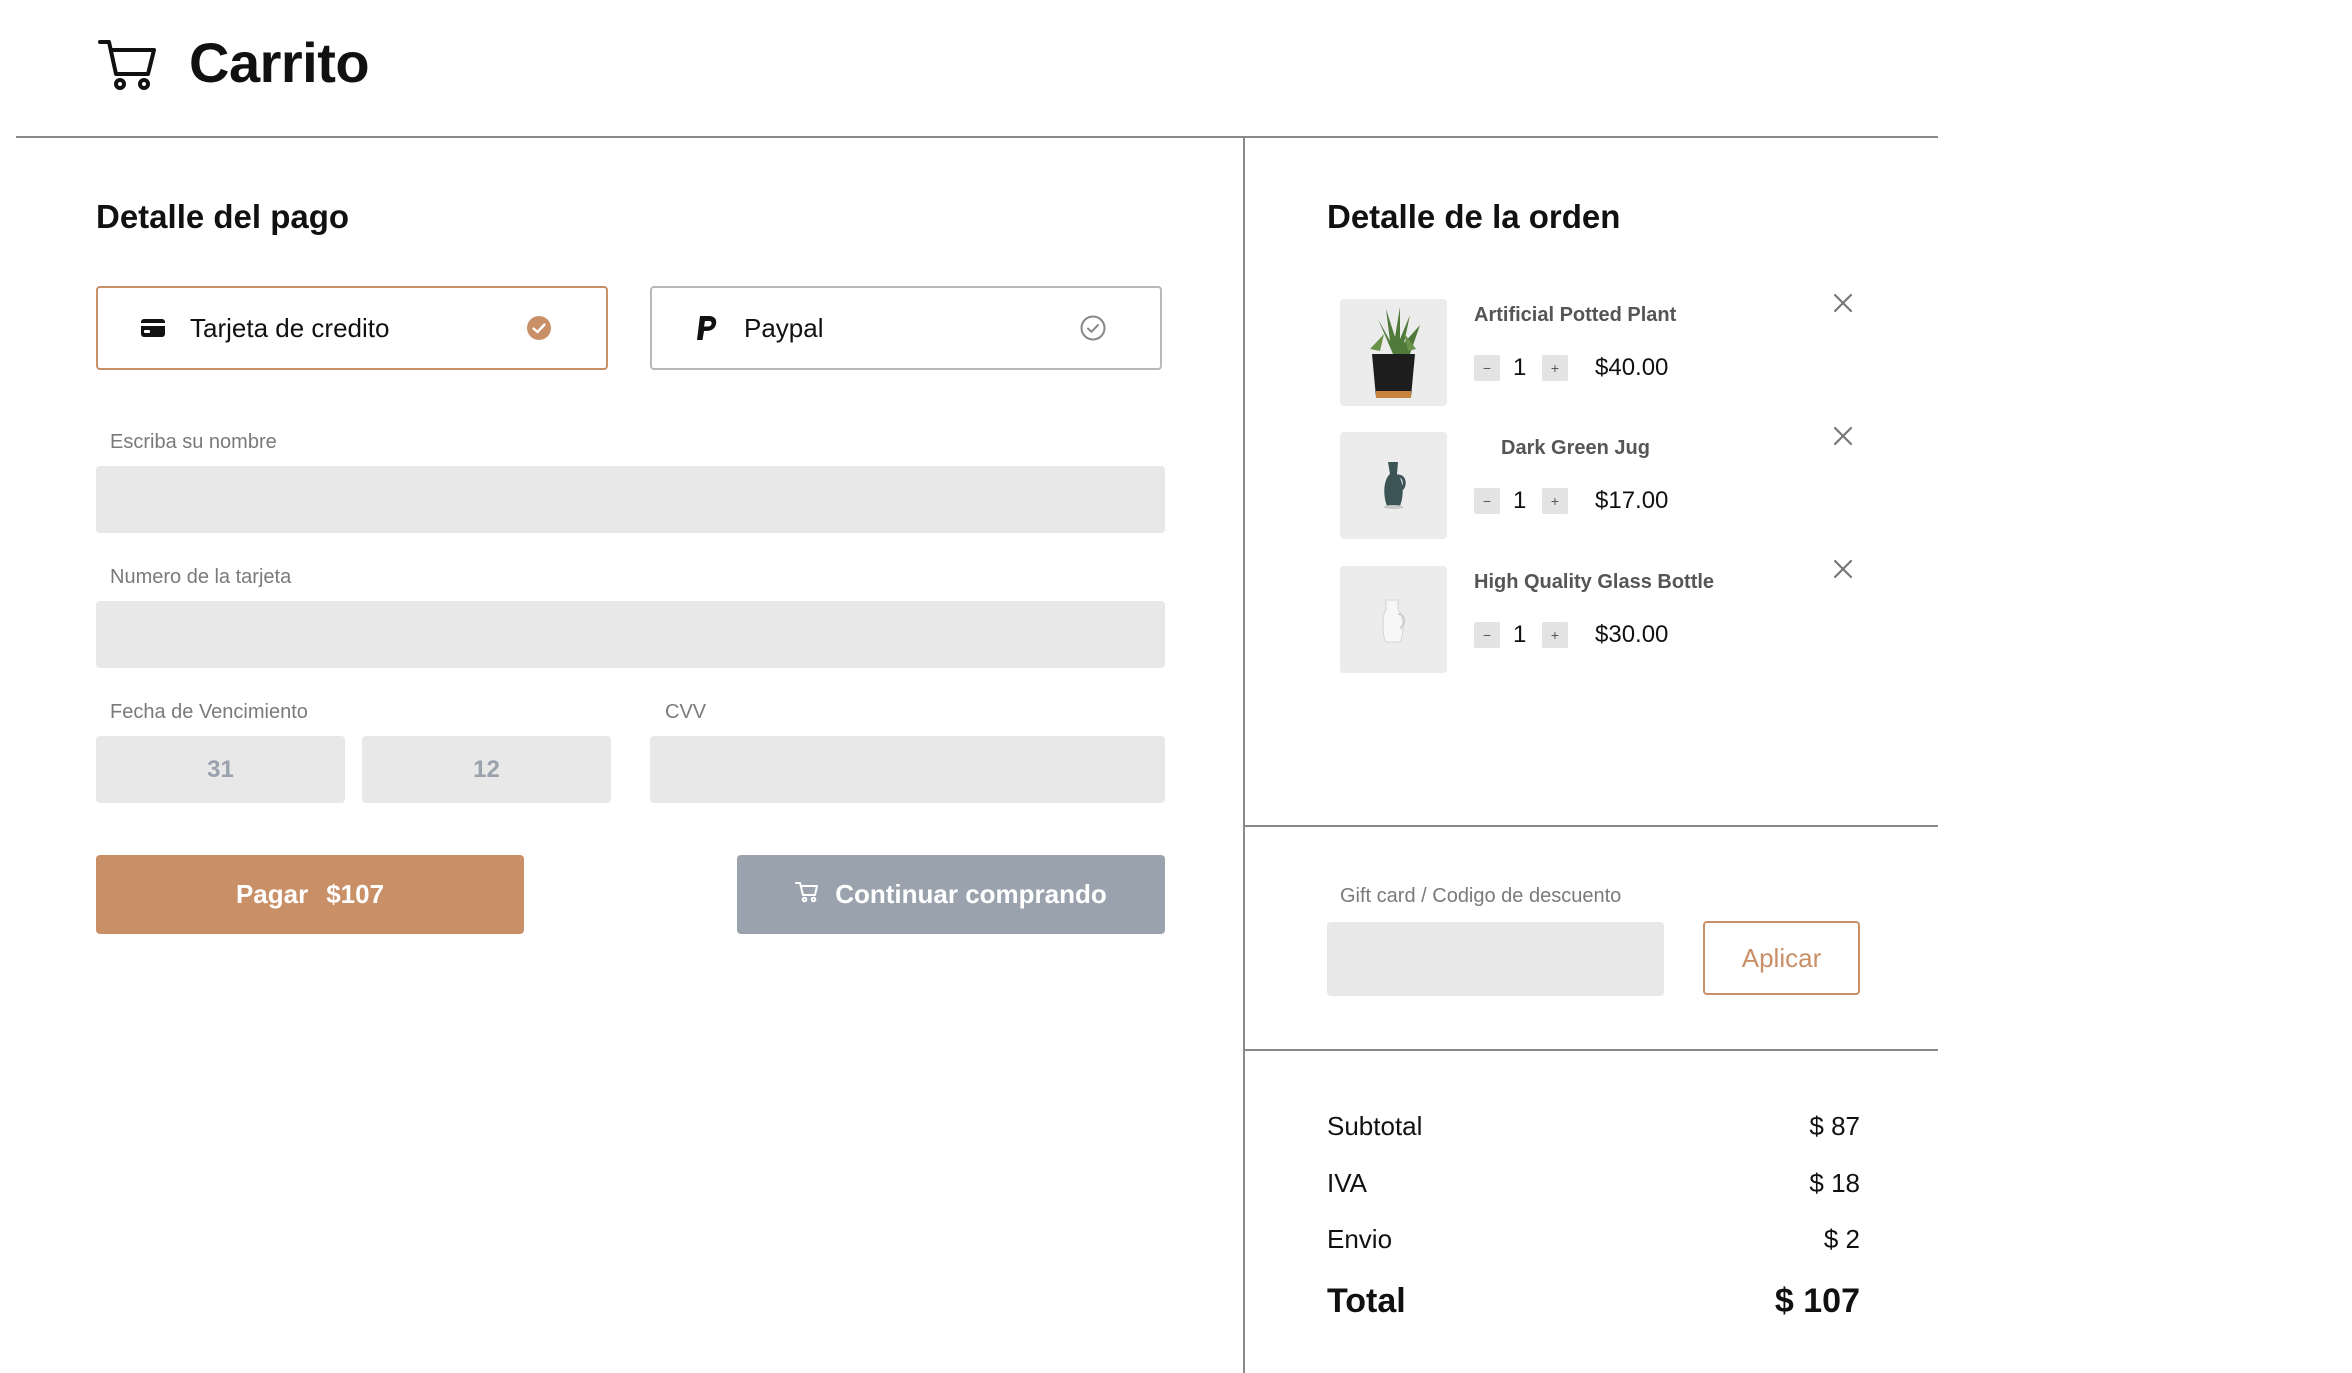  What do you see at coordinates (1591, 826) in the screenshot?
I see `order-divider` at bounding box center [1591, 826].